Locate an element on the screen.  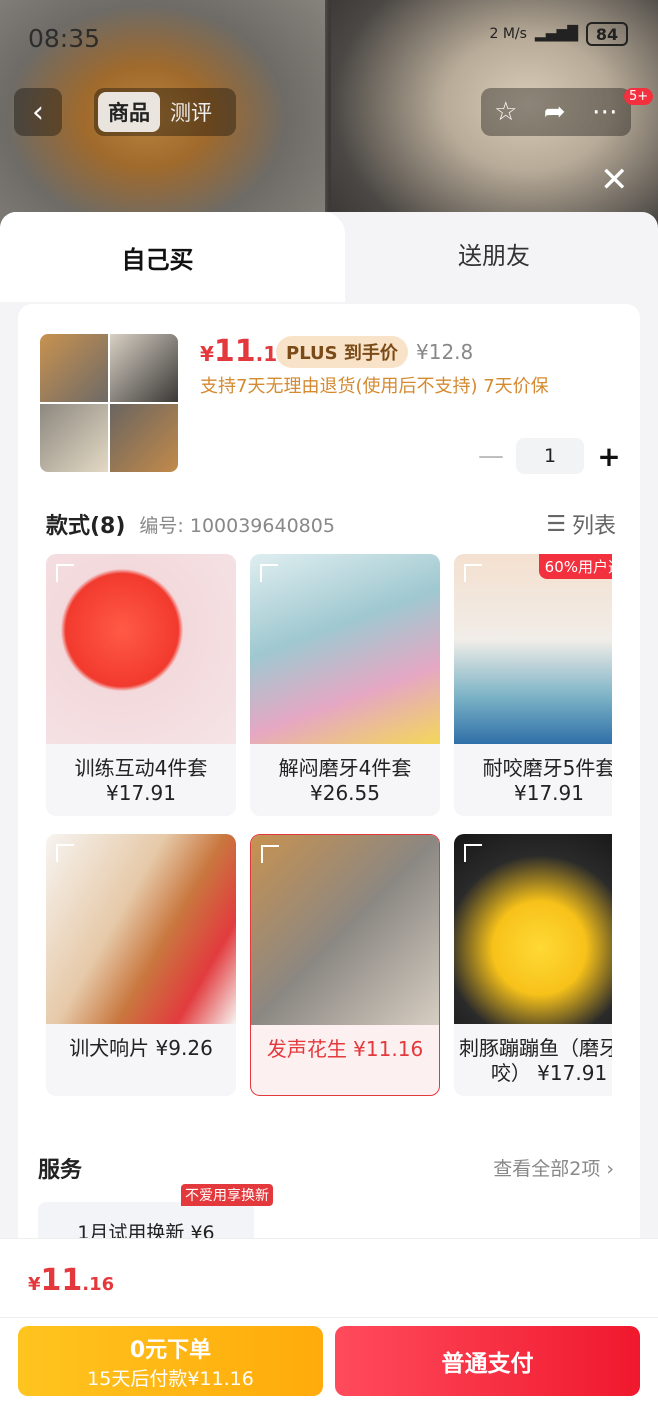
status-time: 08:35 is located at coordinates (64, 38).